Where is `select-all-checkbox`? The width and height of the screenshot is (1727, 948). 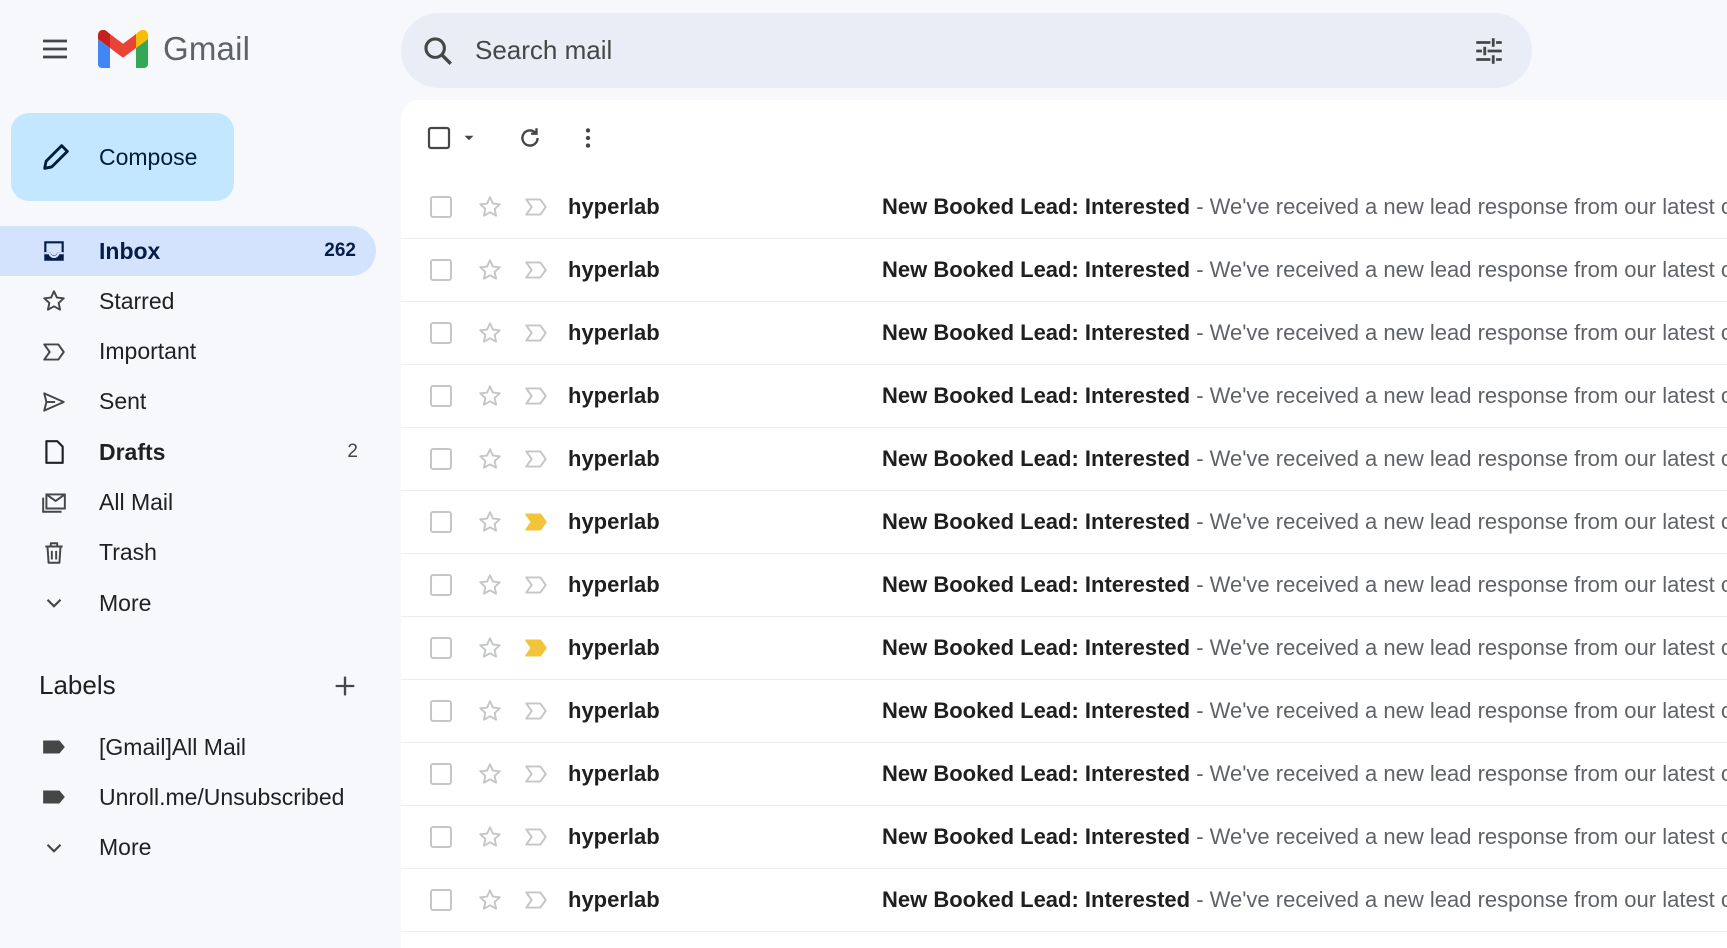
select-all-checkbox is located at coordinates (439, 138).